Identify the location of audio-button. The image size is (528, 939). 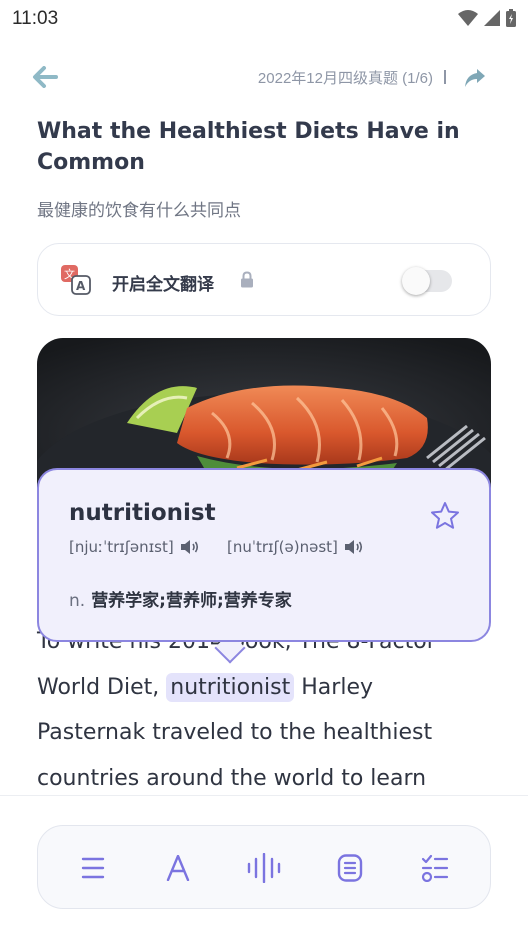
(264, 868).